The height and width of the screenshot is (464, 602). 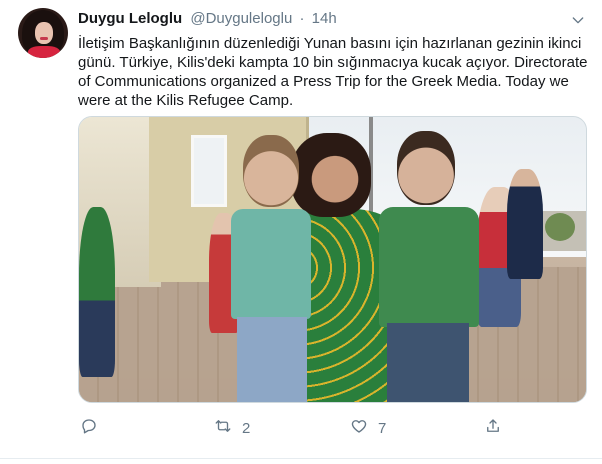 What do you see at coordinates (324, 18) in the screenshot?
I see `tweet-timestamp: 14h` at bounding box center [324, 18].